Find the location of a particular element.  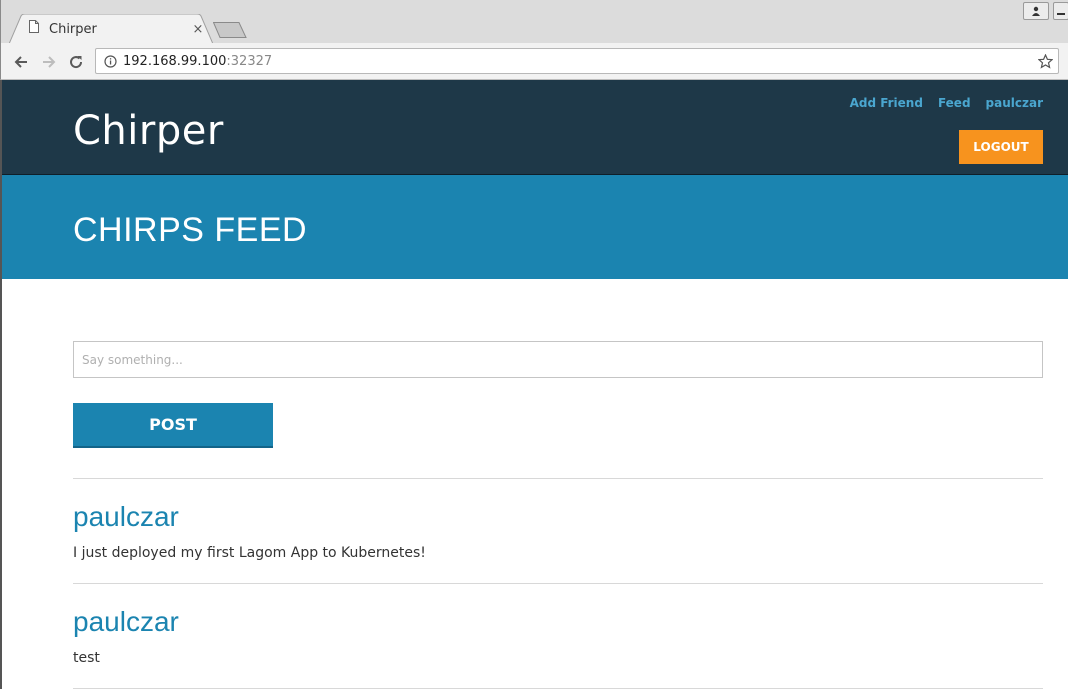

arrow-left-icon is located at coordinates (20, 62).